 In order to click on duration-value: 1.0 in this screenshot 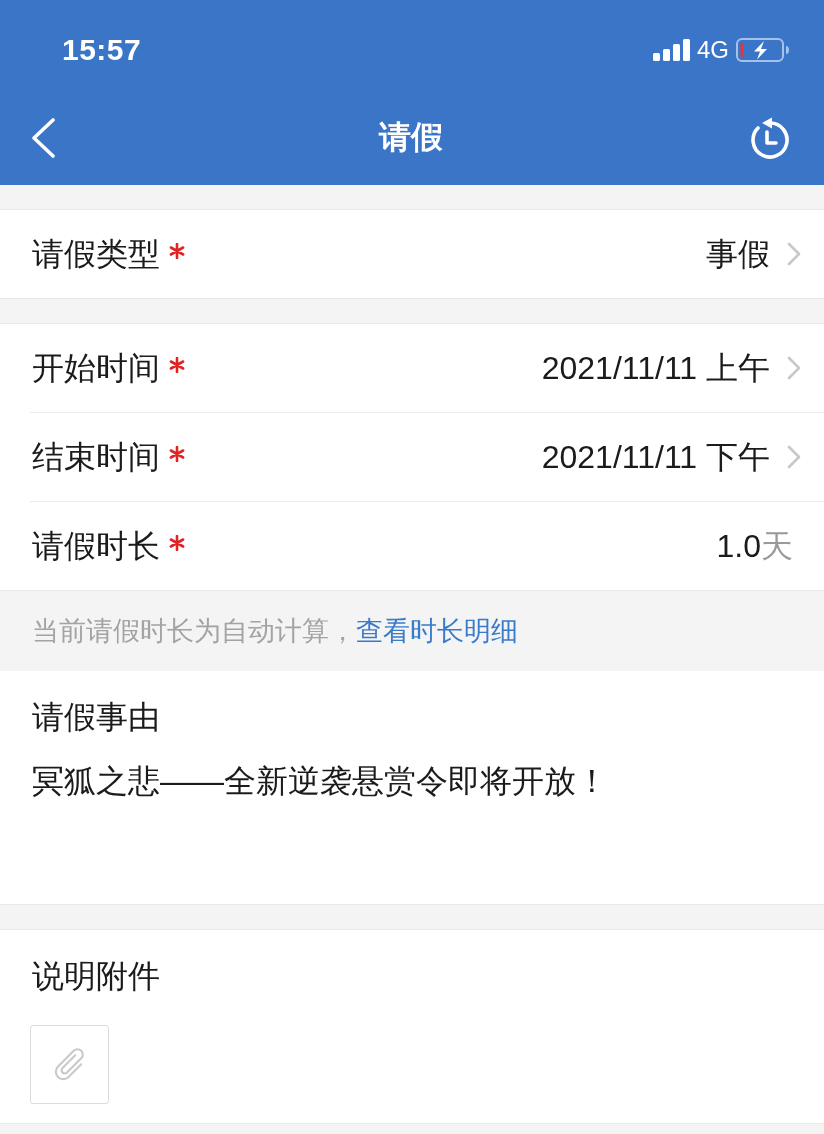, I will do `click(738, 546)`.